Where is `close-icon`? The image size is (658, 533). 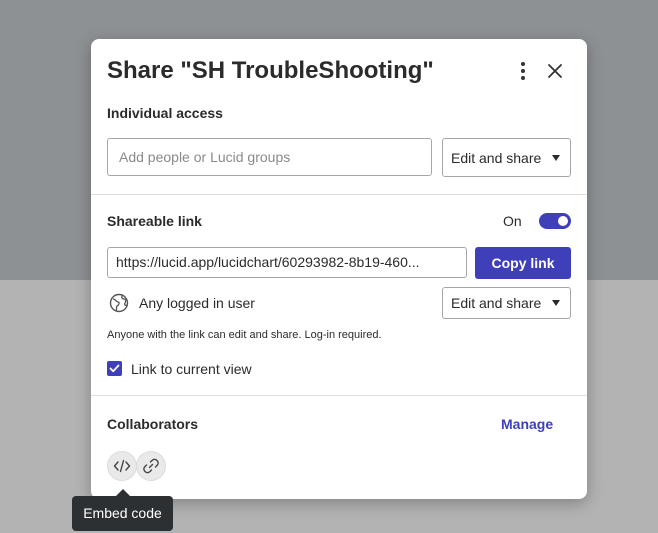
close-icon is located at coordinates (555, 71).